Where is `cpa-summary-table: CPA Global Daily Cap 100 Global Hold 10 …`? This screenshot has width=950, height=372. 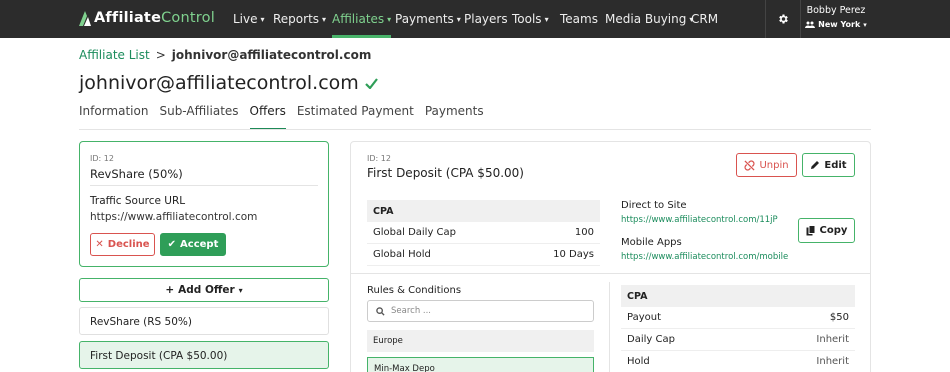 cpa-summary-table: CPA Global Daily Cap 100 Global Hold 10 … is located at coordinates (483, 233).